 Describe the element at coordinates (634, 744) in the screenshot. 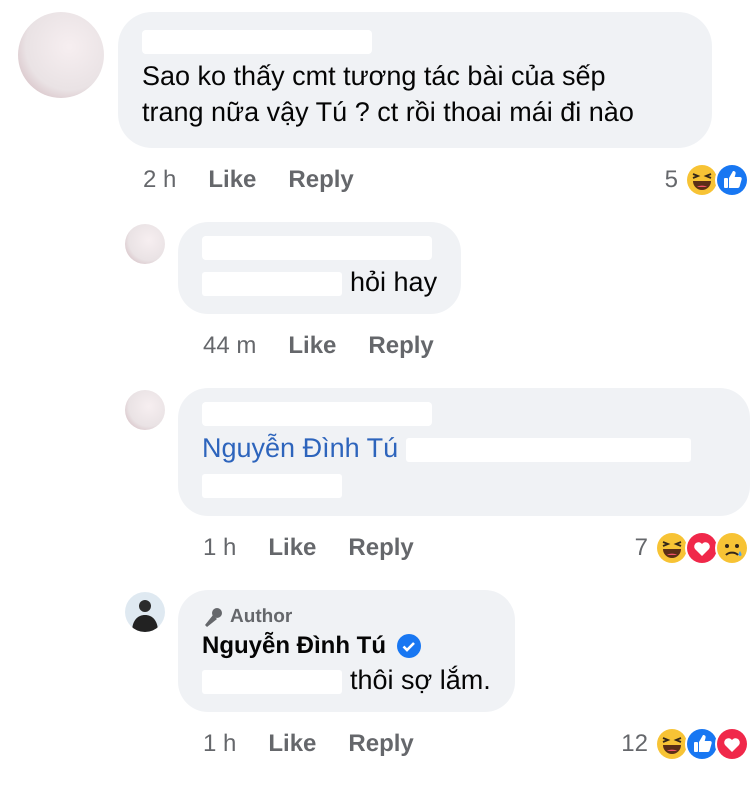

I see `reaction-count: 12` at that location.